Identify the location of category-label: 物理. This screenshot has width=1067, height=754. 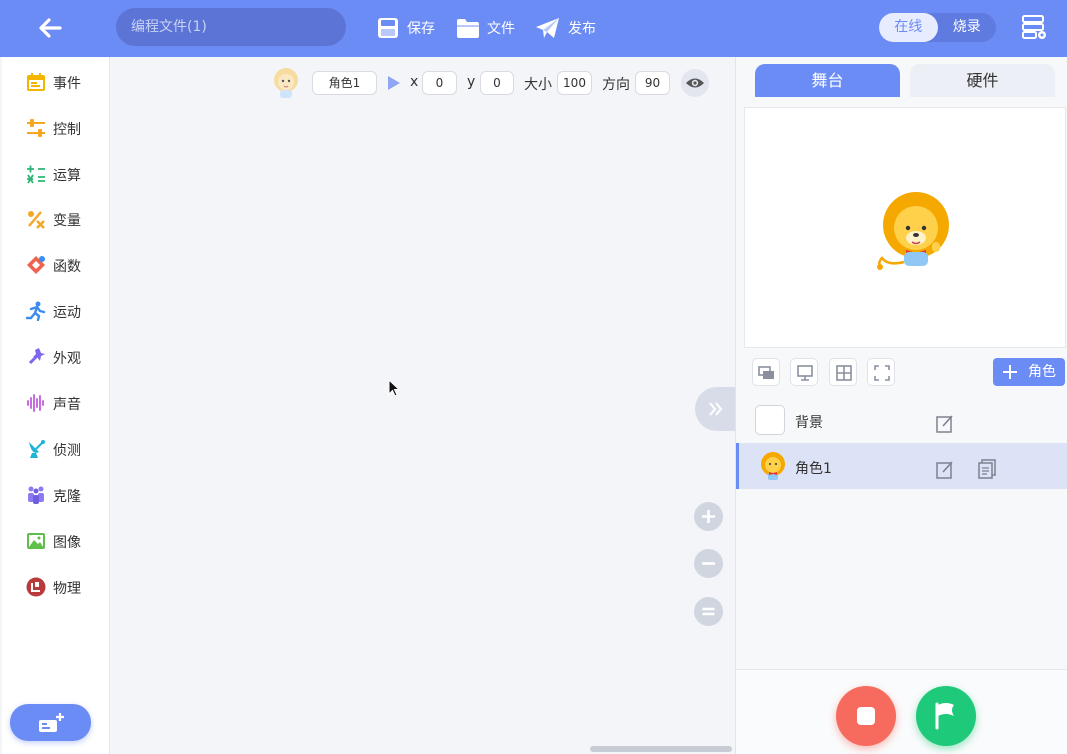
(67, 589).